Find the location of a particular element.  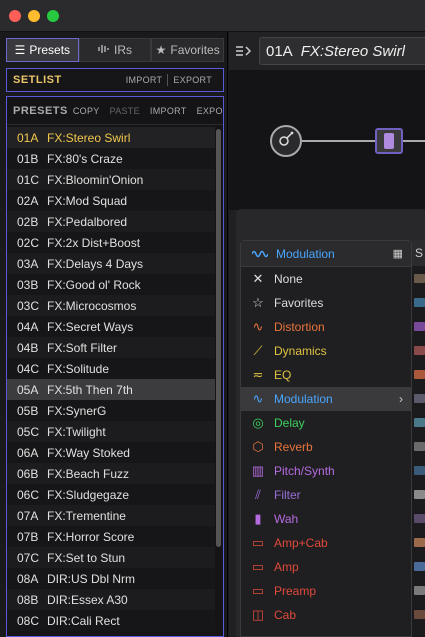

tab-label: Favorites is located at coordinates (195, 50).